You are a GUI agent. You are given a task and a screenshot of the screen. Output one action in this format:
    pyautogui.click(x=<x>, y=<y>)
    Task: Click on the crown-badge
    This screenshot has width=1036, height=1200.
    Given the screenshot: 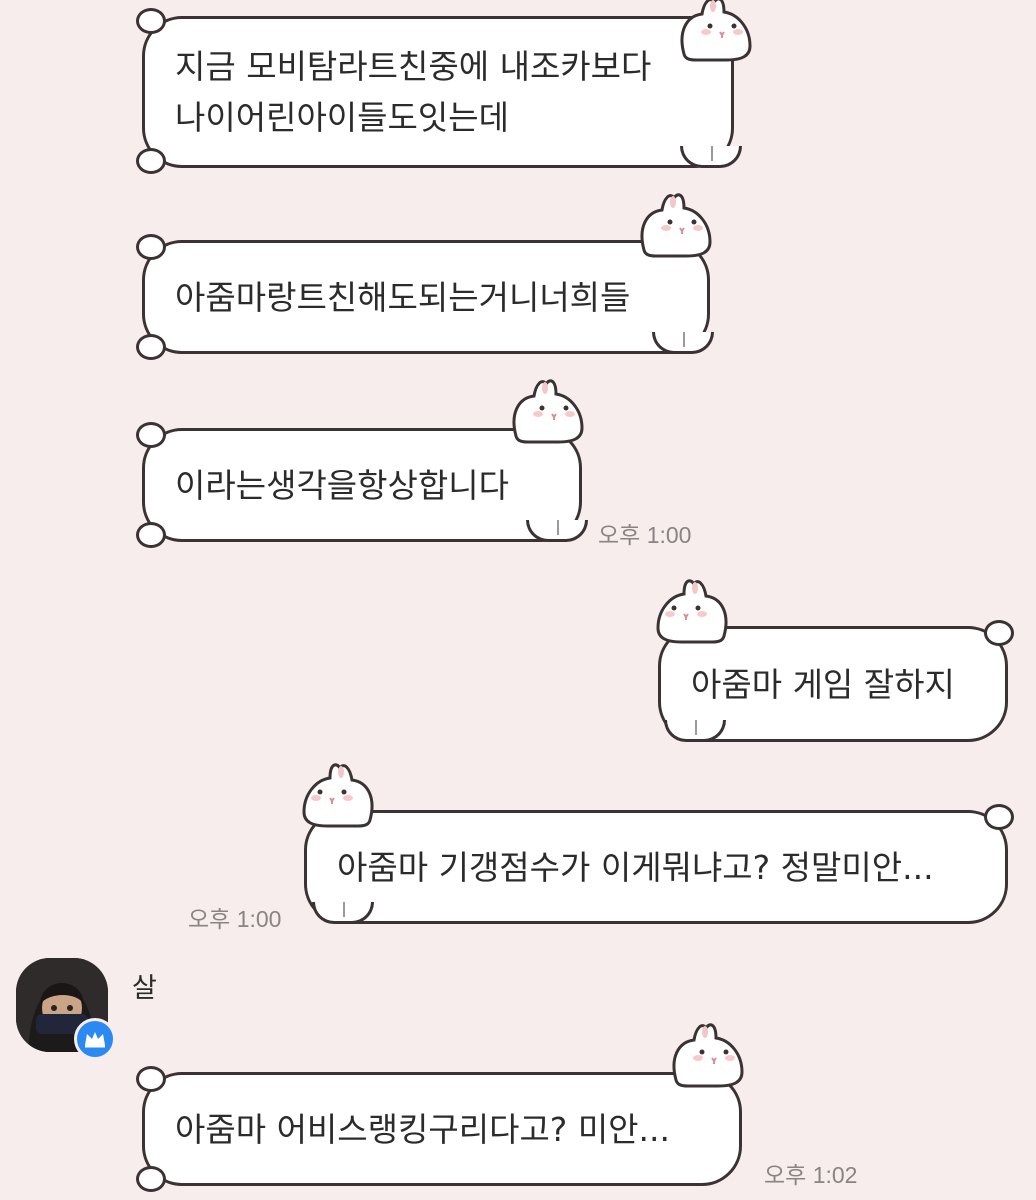 What is the action you would take?
    pyautogui.click(x=95, y=1039)
    